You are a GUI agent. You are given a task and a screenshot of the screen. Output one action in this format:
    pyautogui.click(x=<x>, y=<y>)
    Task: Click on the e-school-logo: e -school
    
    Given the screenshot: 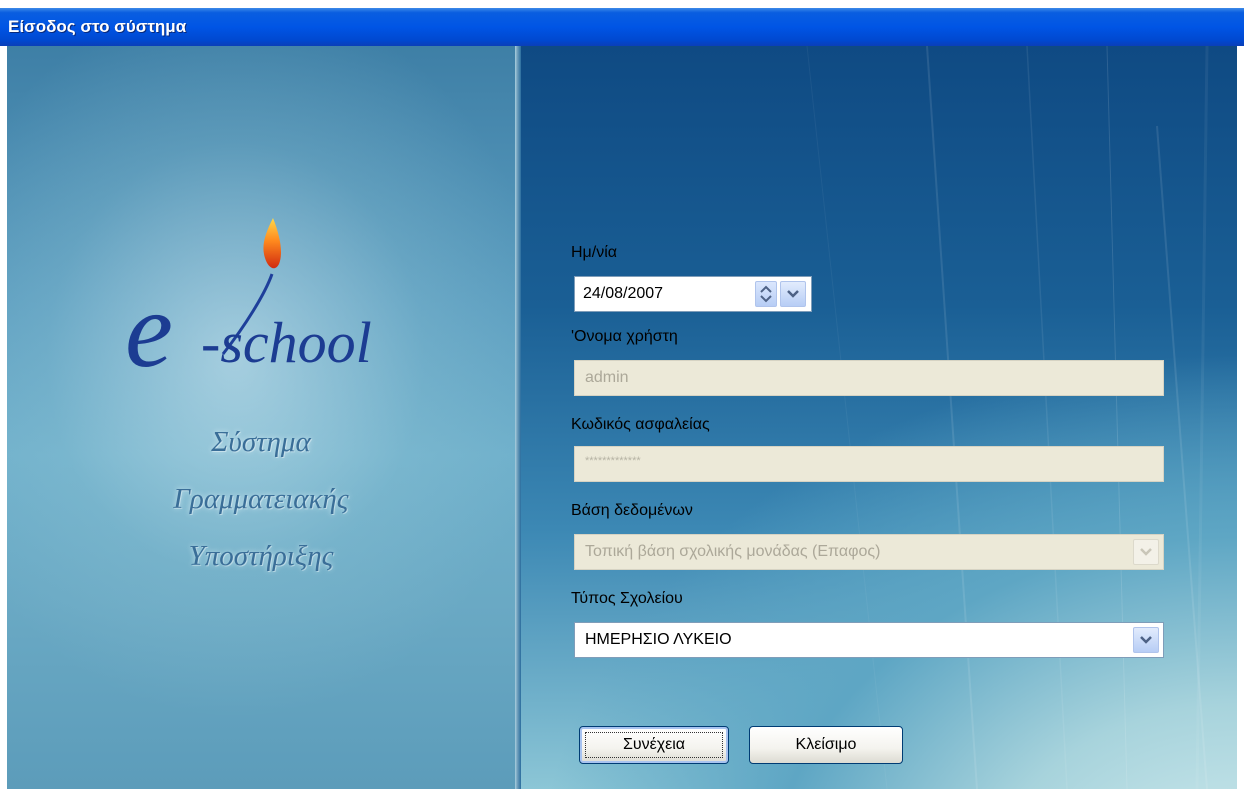 What is the action you would take?
    pyautogui.click(x=248, y=302)
    